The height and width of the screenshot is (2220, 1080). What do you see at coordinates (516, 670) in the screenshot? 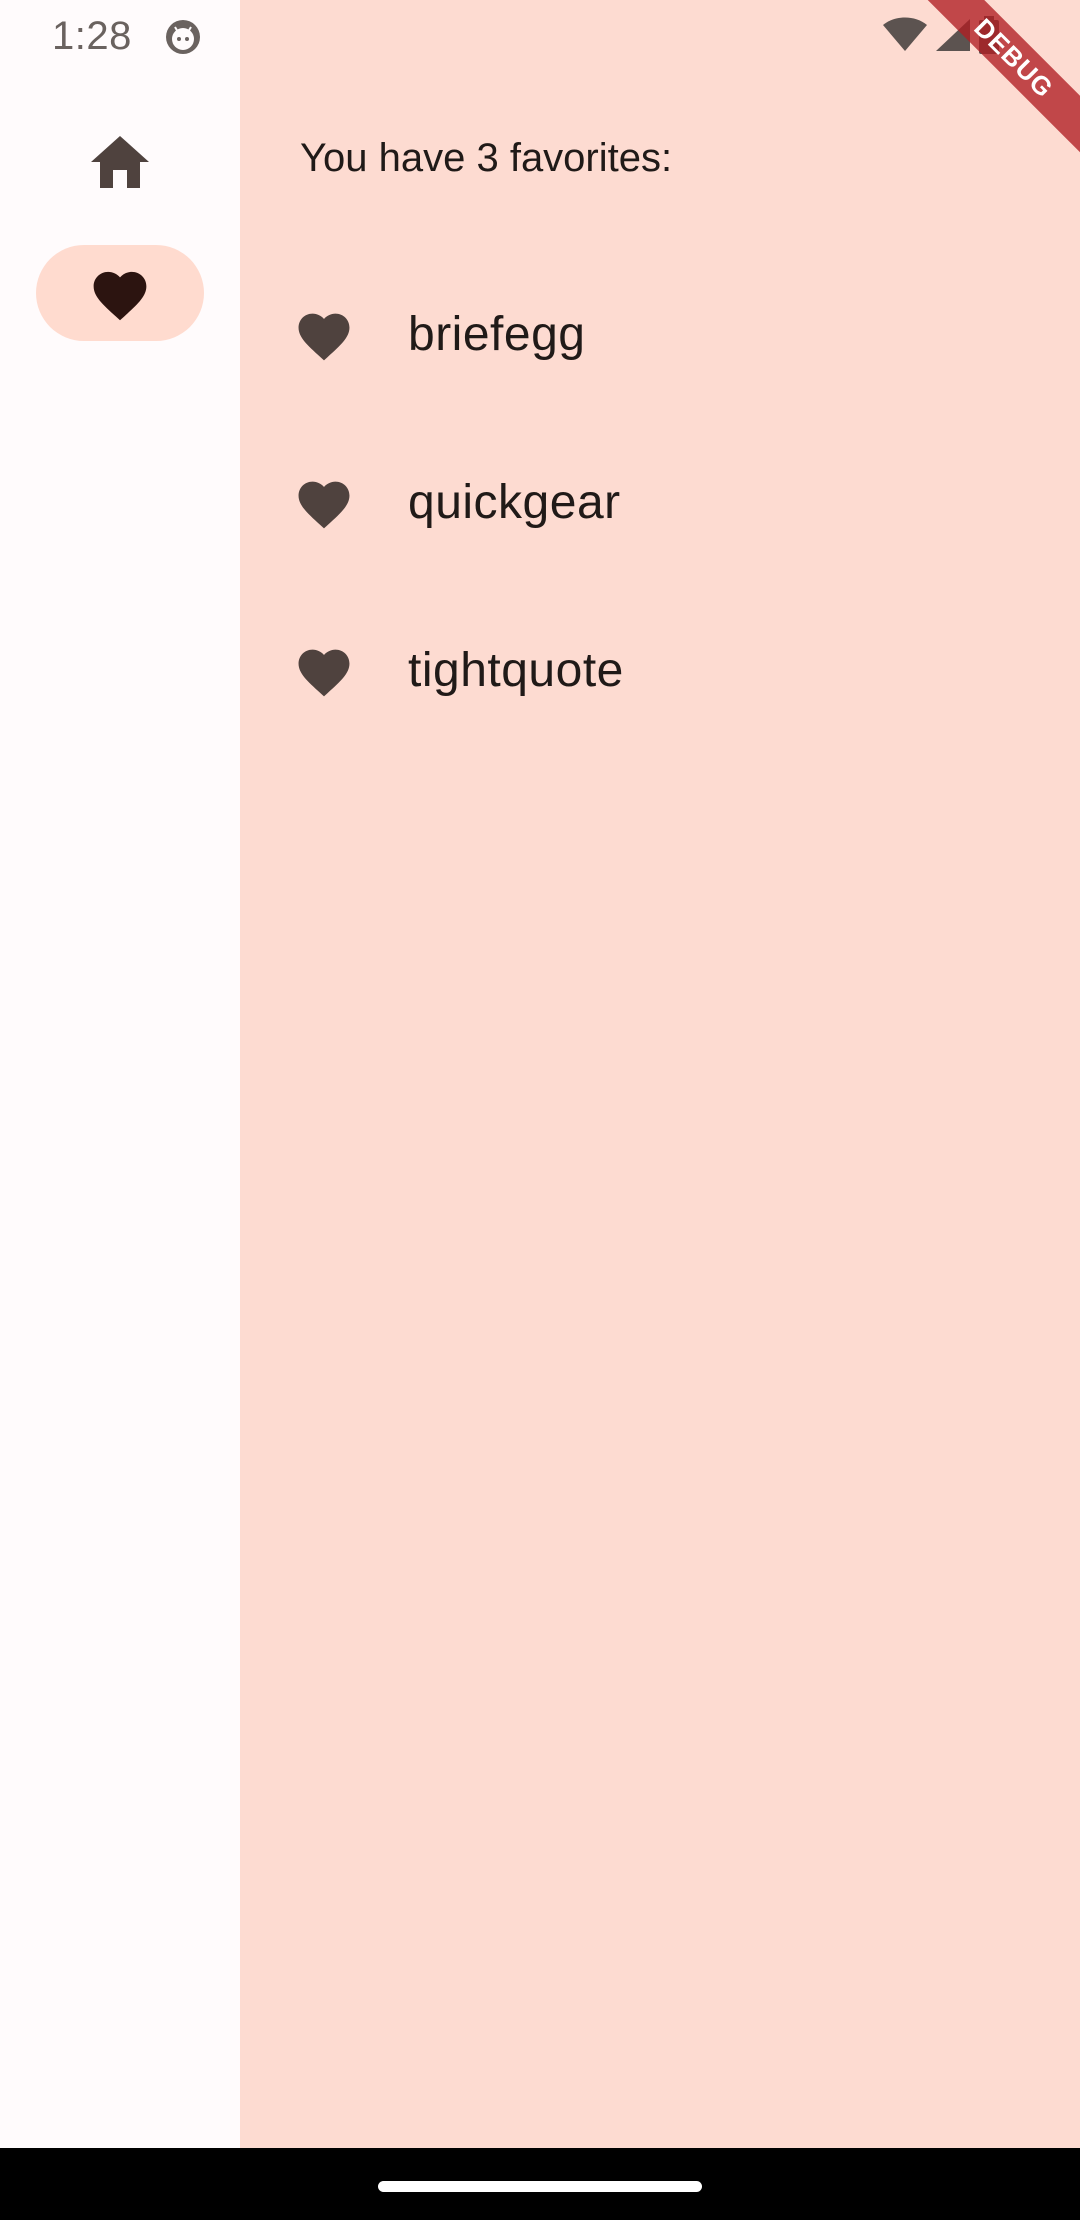
I see `favorite-label: tightquote` at bounding box center [516, 670].